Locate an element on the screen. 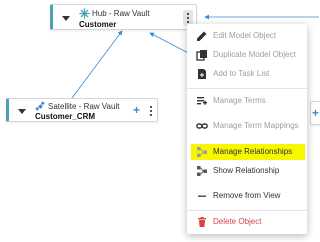 Image resolution: width=320 pixels, height=242 pixels. task-list-icon is located at coordinates (202, 74).